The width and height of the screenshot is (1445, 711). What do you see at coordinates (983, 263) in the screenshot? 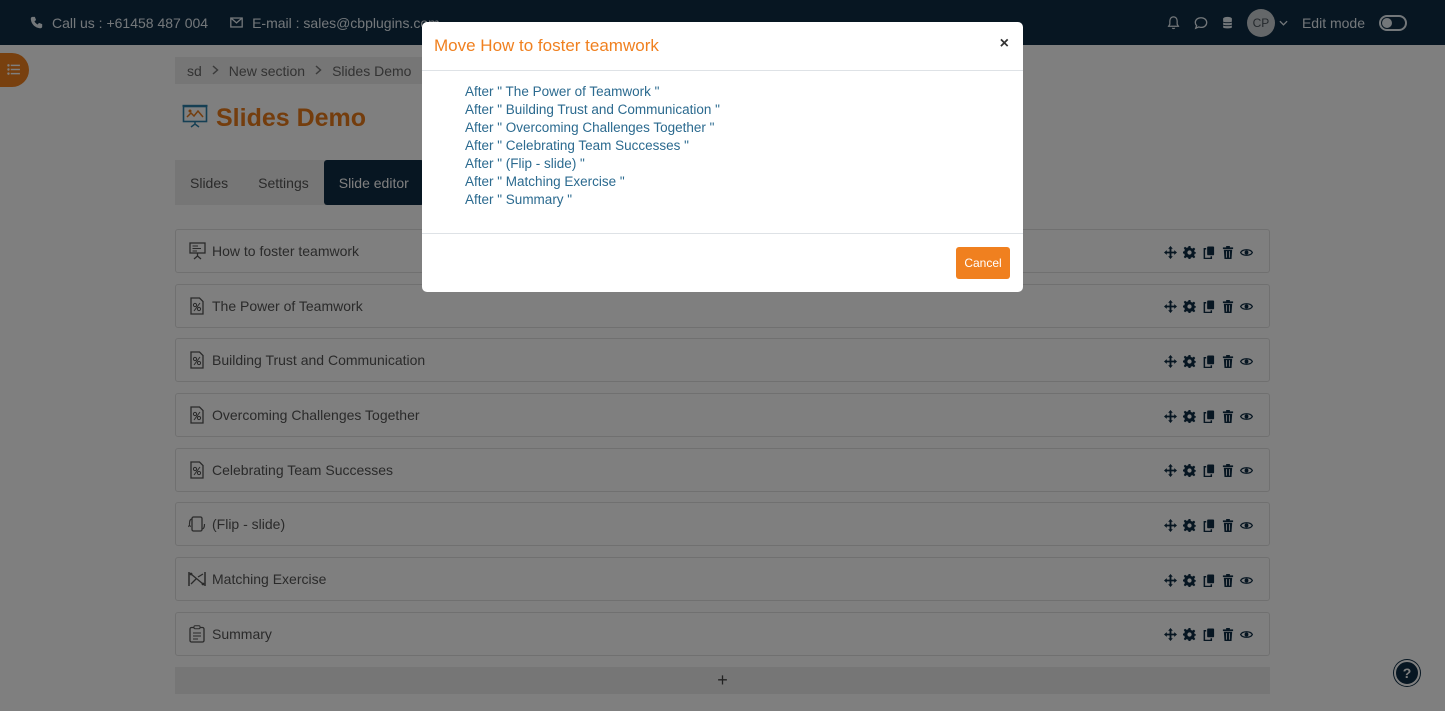
I see `cancel-button: Cancel` at bounding box center [983, 263].